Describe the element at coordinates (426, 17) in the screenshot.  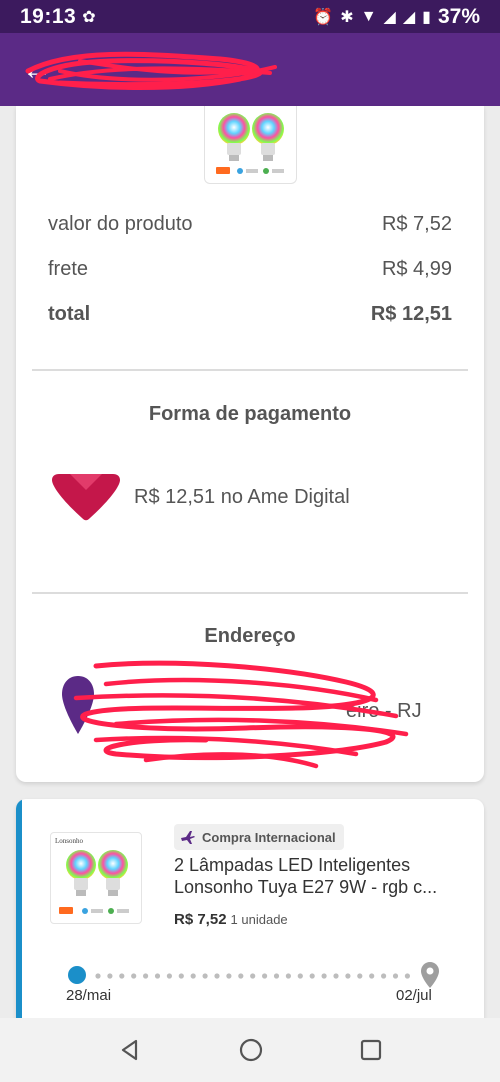
I see `battery-icon: ▮` at that location.